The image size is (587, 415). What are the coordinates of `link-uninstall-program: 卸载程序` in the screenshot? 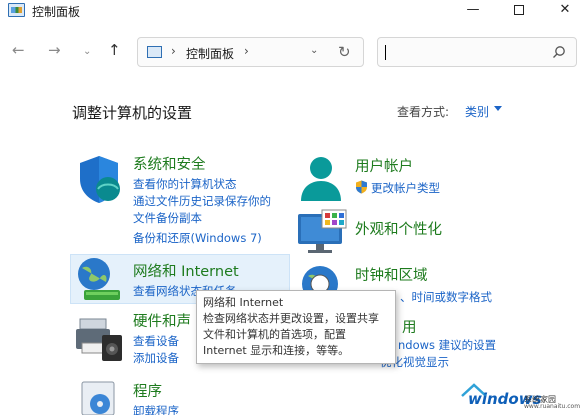 It's located at (156, 409).